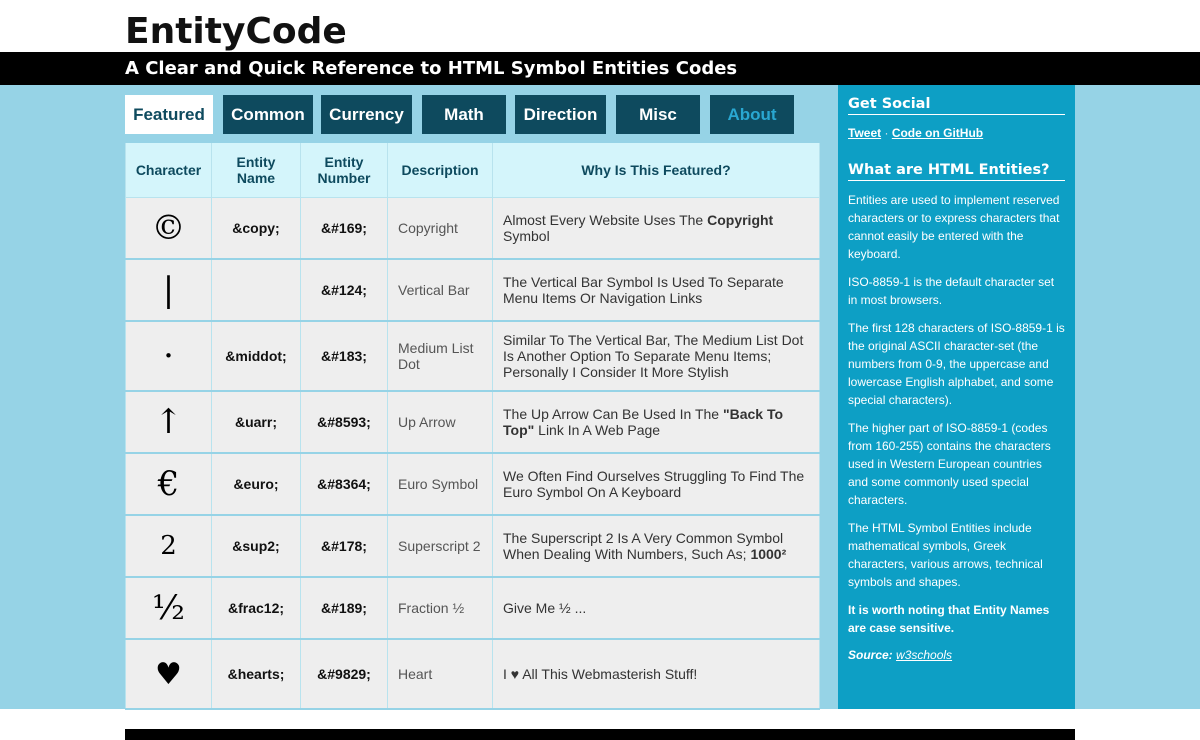  What do you see at coordinates (256, 290) in the screenshot?
I see `cell-entity-name` at bounding box center [256, 290].